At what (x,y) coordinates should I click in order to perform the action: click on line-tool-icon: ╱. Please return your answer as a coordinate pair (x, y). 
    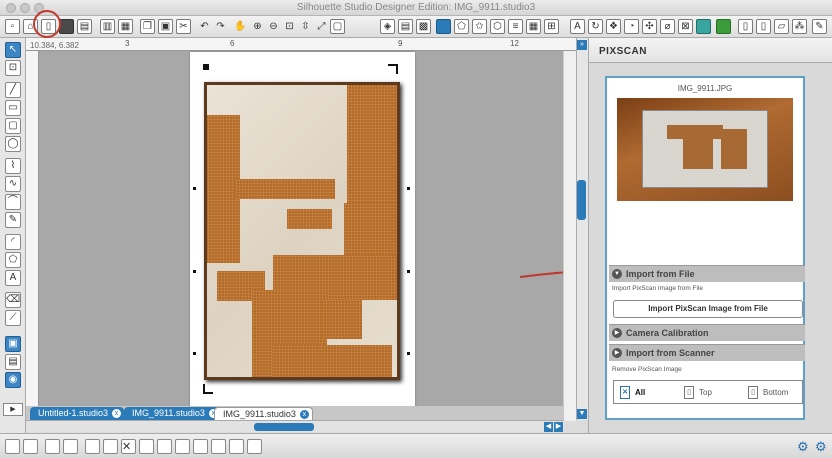
    Looking at the image, I should click on (13, 90).